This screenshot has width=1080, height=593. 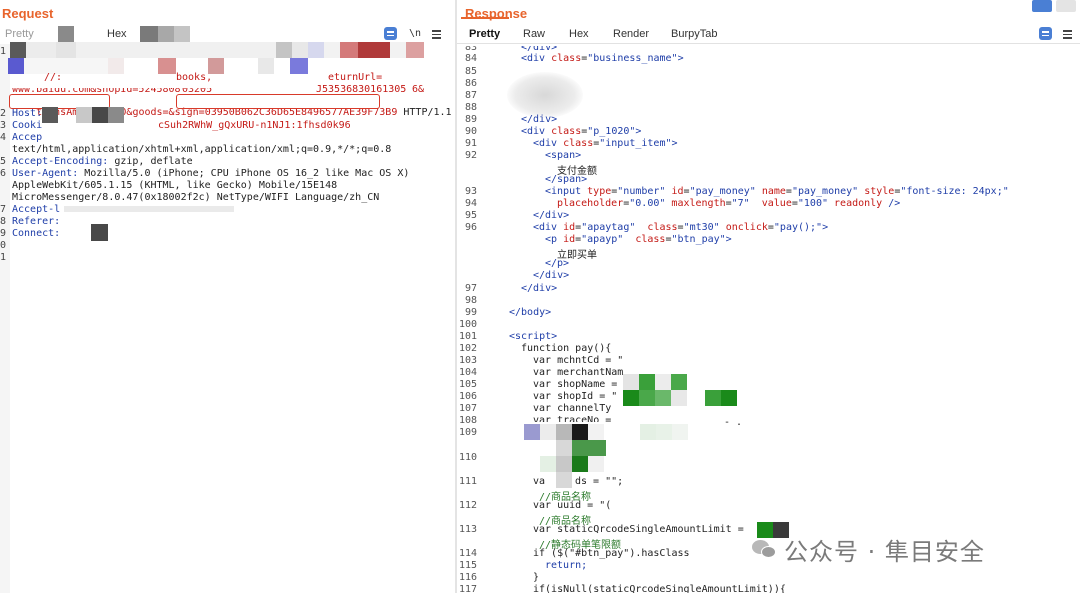 What do you see at coordinates (578, 372) in the screenshot?
I see `code-line: var merchantNam` at bounding box center [578, 372].